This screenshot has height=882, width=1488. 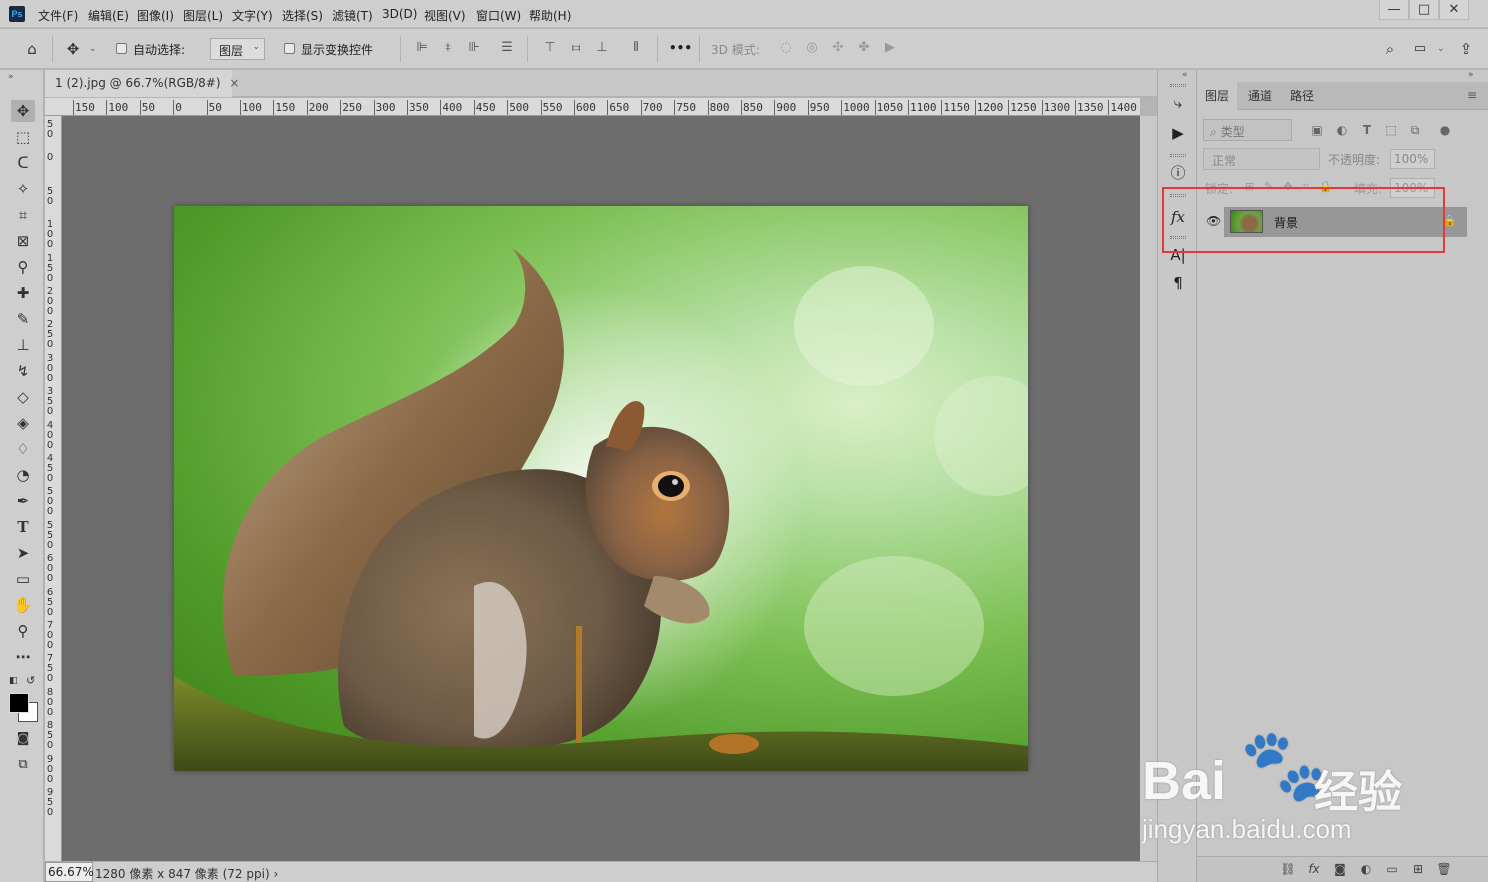 I want to click on menu-layer: 图层(L), so click(x=203, y=15).